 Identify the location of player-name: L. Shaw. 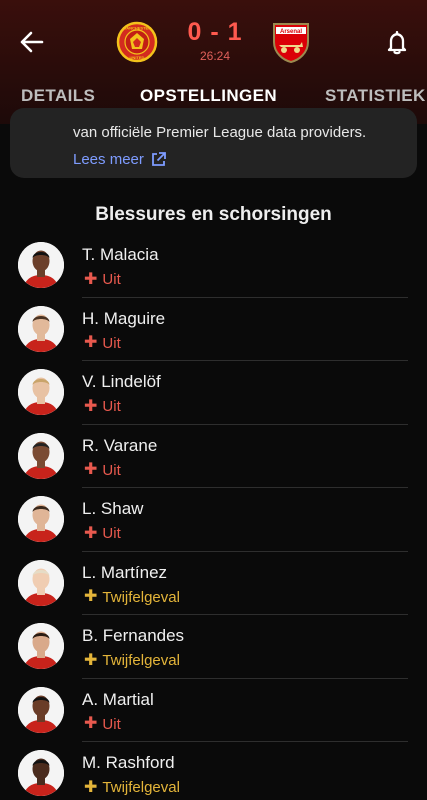
(113, 508).